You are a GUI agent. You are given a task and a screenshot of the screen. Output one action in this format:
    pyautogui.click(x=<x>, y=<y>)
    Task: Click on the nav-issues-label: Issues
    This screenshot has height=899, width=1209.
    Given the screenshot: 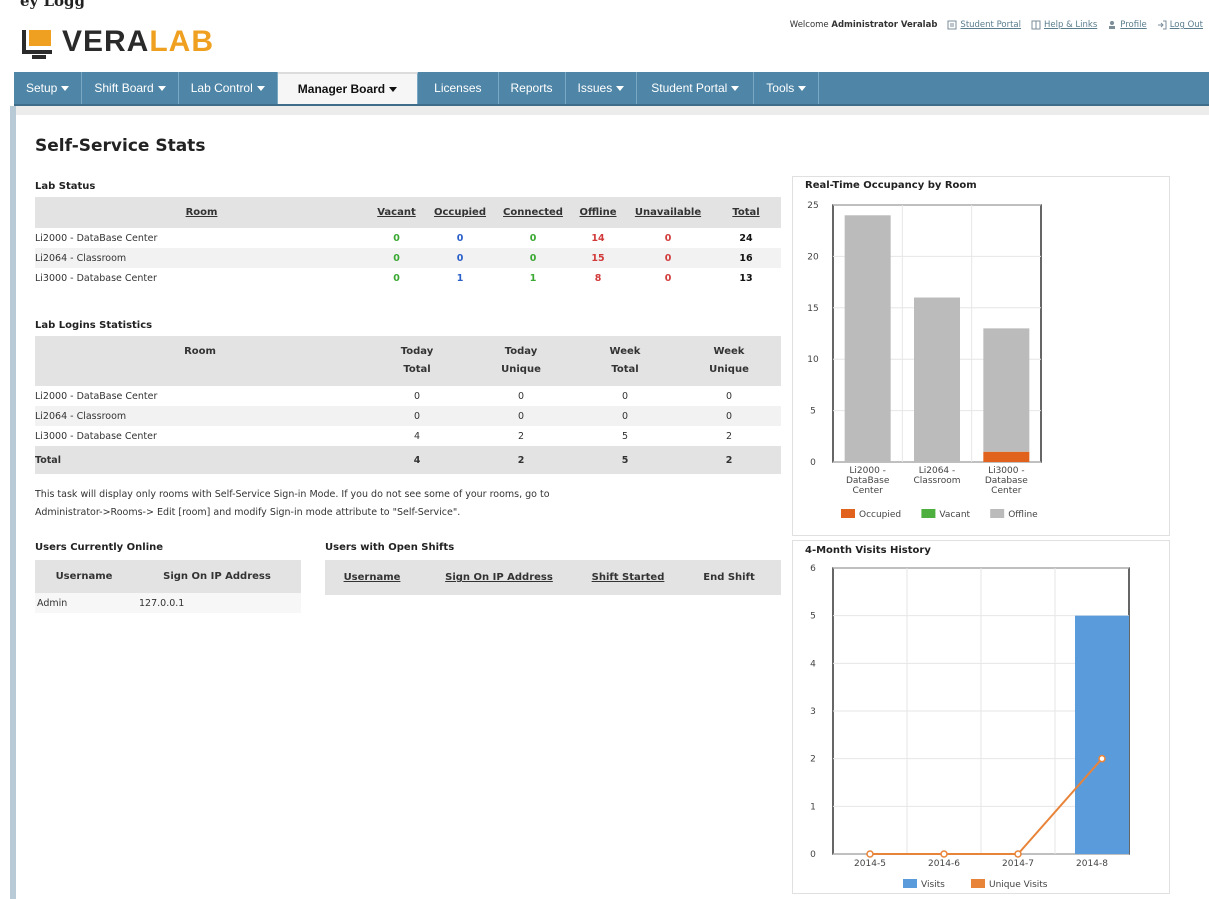 What is the action you would take?
    pyautogui.click(x=595, y=88)
    